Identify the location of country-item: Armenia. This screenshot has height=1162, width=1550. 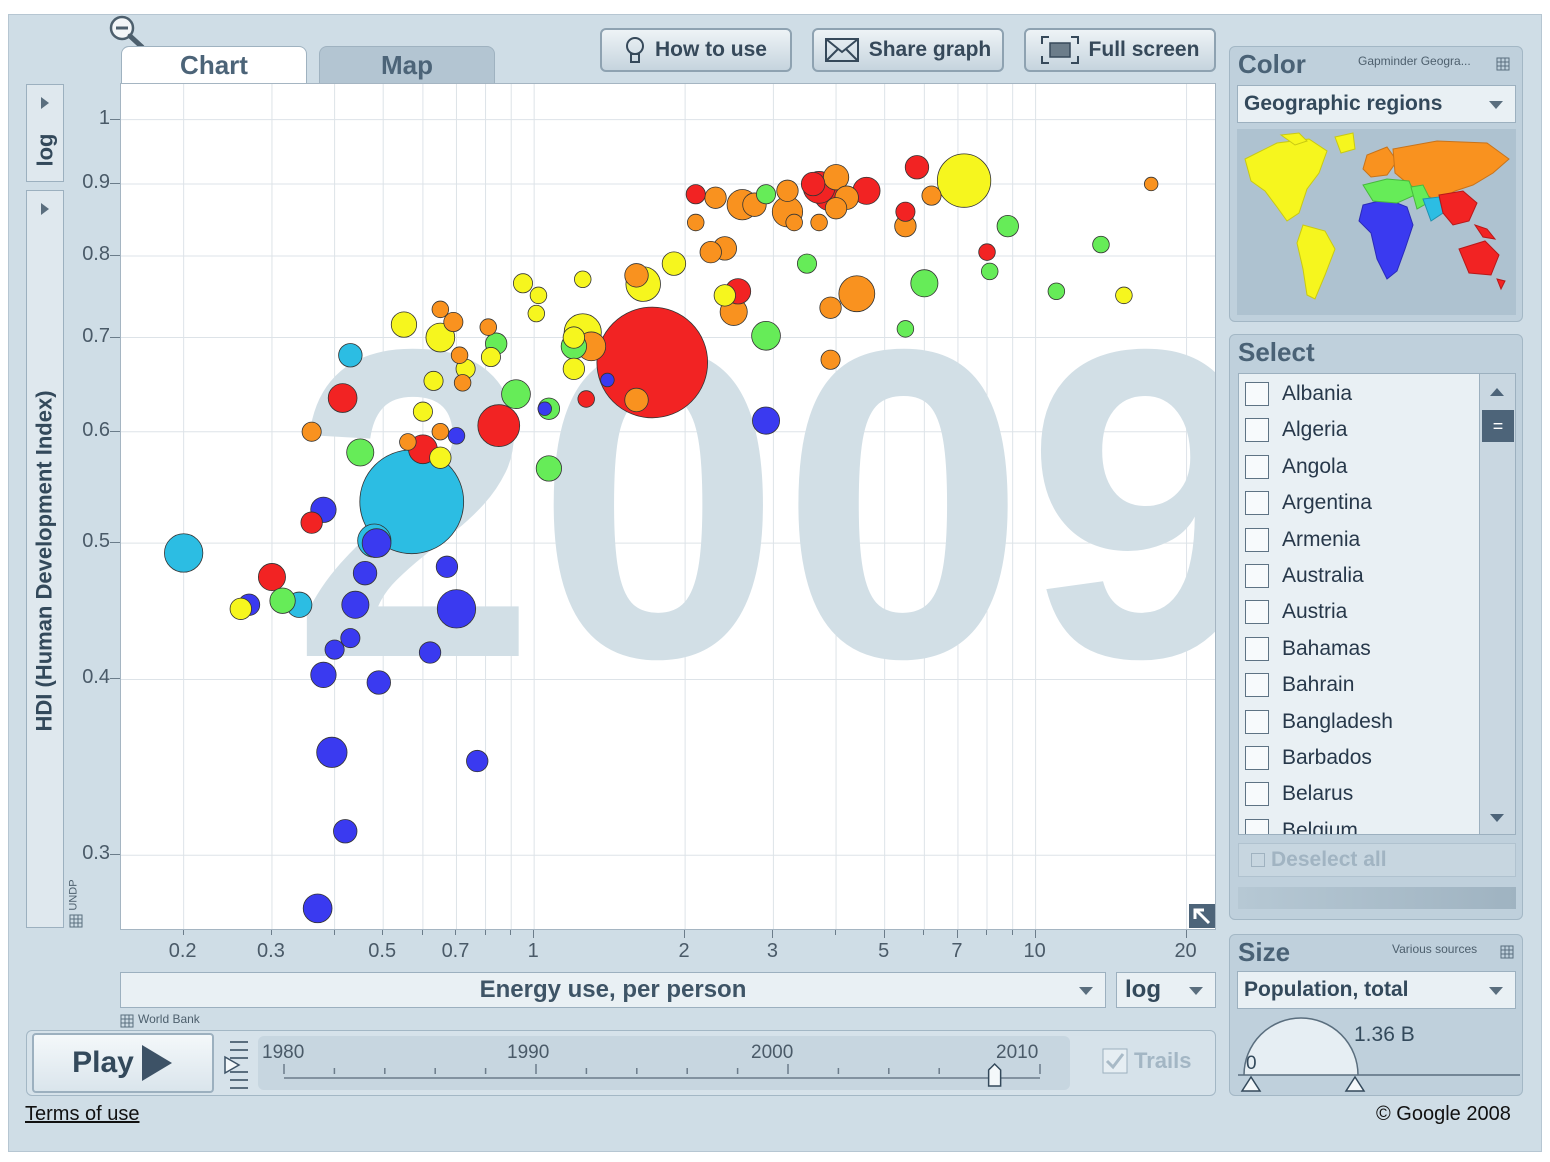
(1302, 540).